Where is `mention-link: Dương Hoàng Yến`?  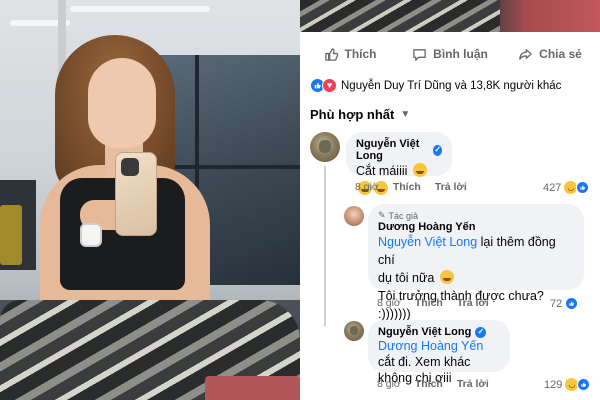
mention-link: Dương Hoàng Yến is located at coordinates (430, 346).